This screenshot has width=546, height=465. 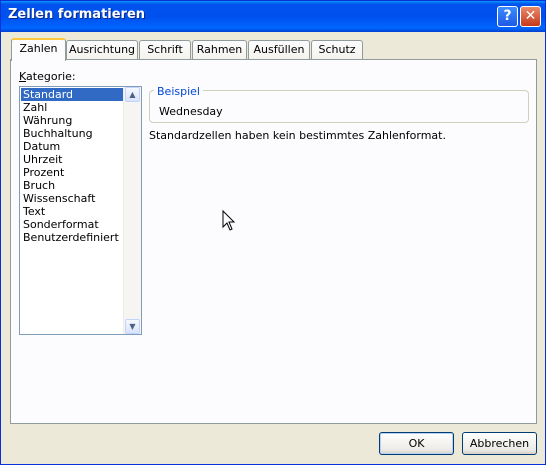 I want to click on list-item: Text, so click(x=73, y=211).